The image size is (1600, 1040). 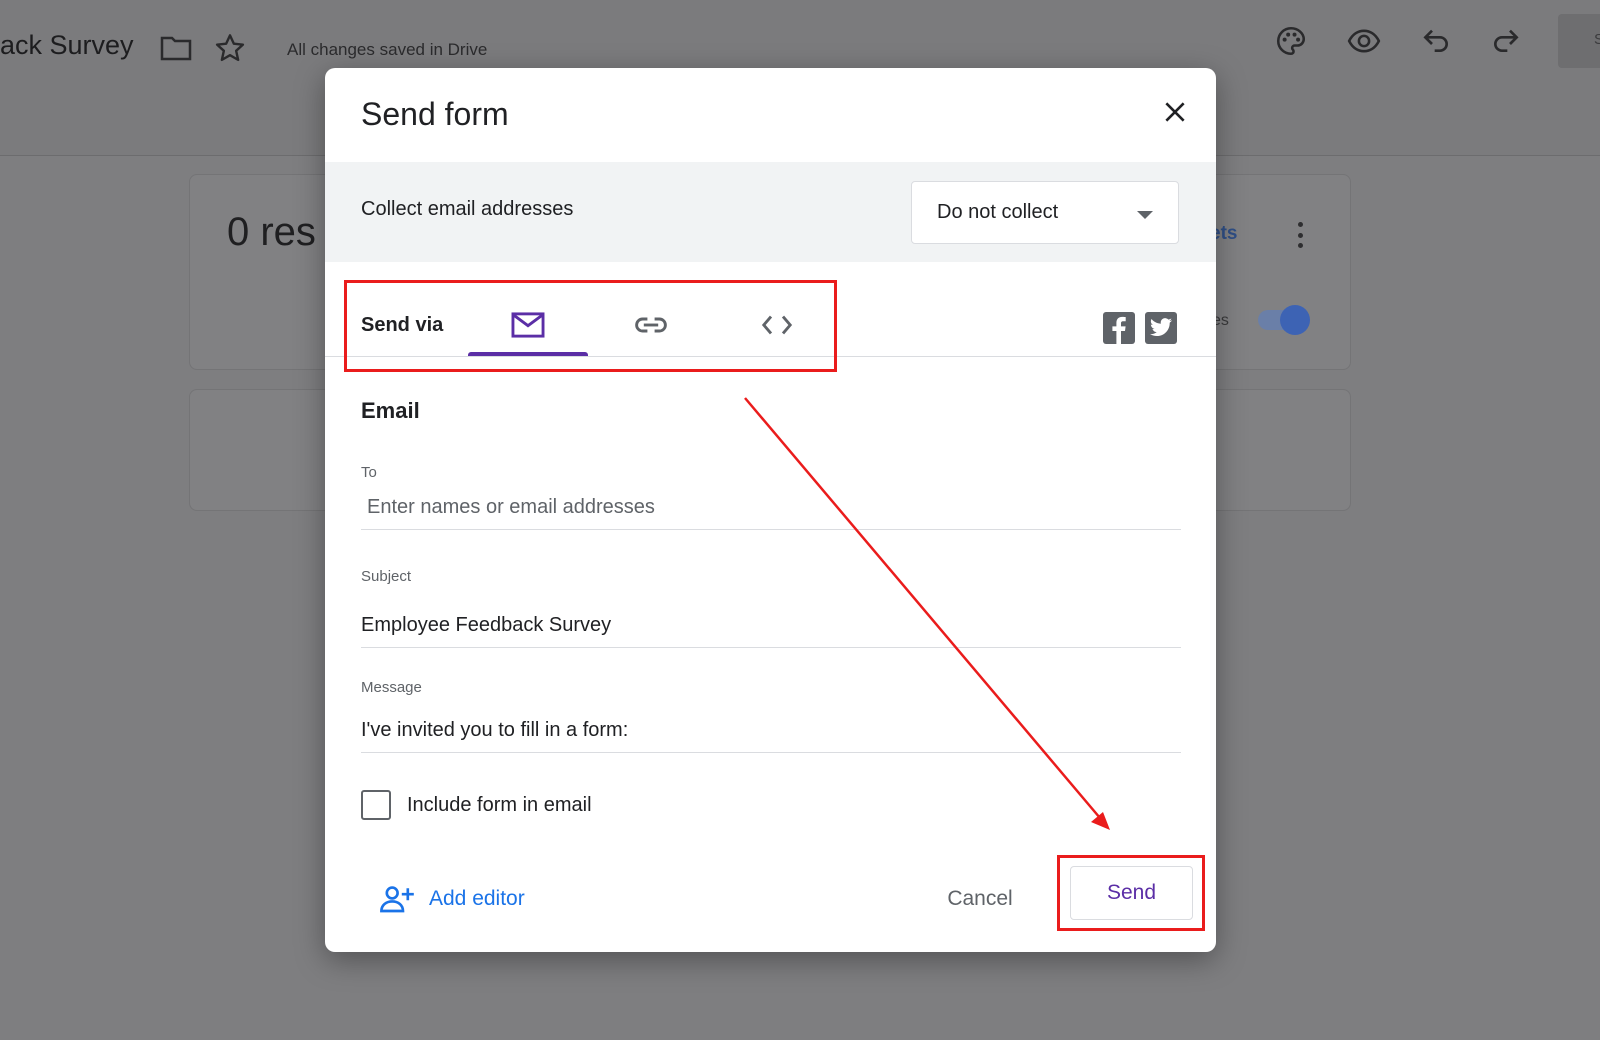 I want to click on close-button, so click(x=1175, y=112).